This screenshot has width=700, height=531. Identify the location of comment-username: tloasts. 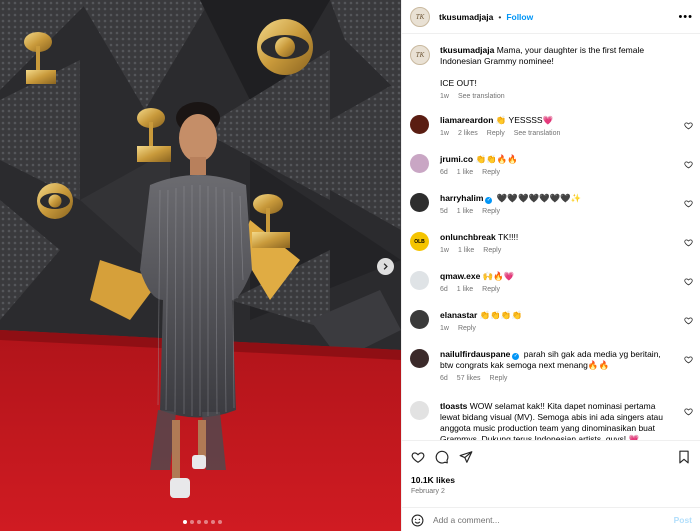
(453, 406).